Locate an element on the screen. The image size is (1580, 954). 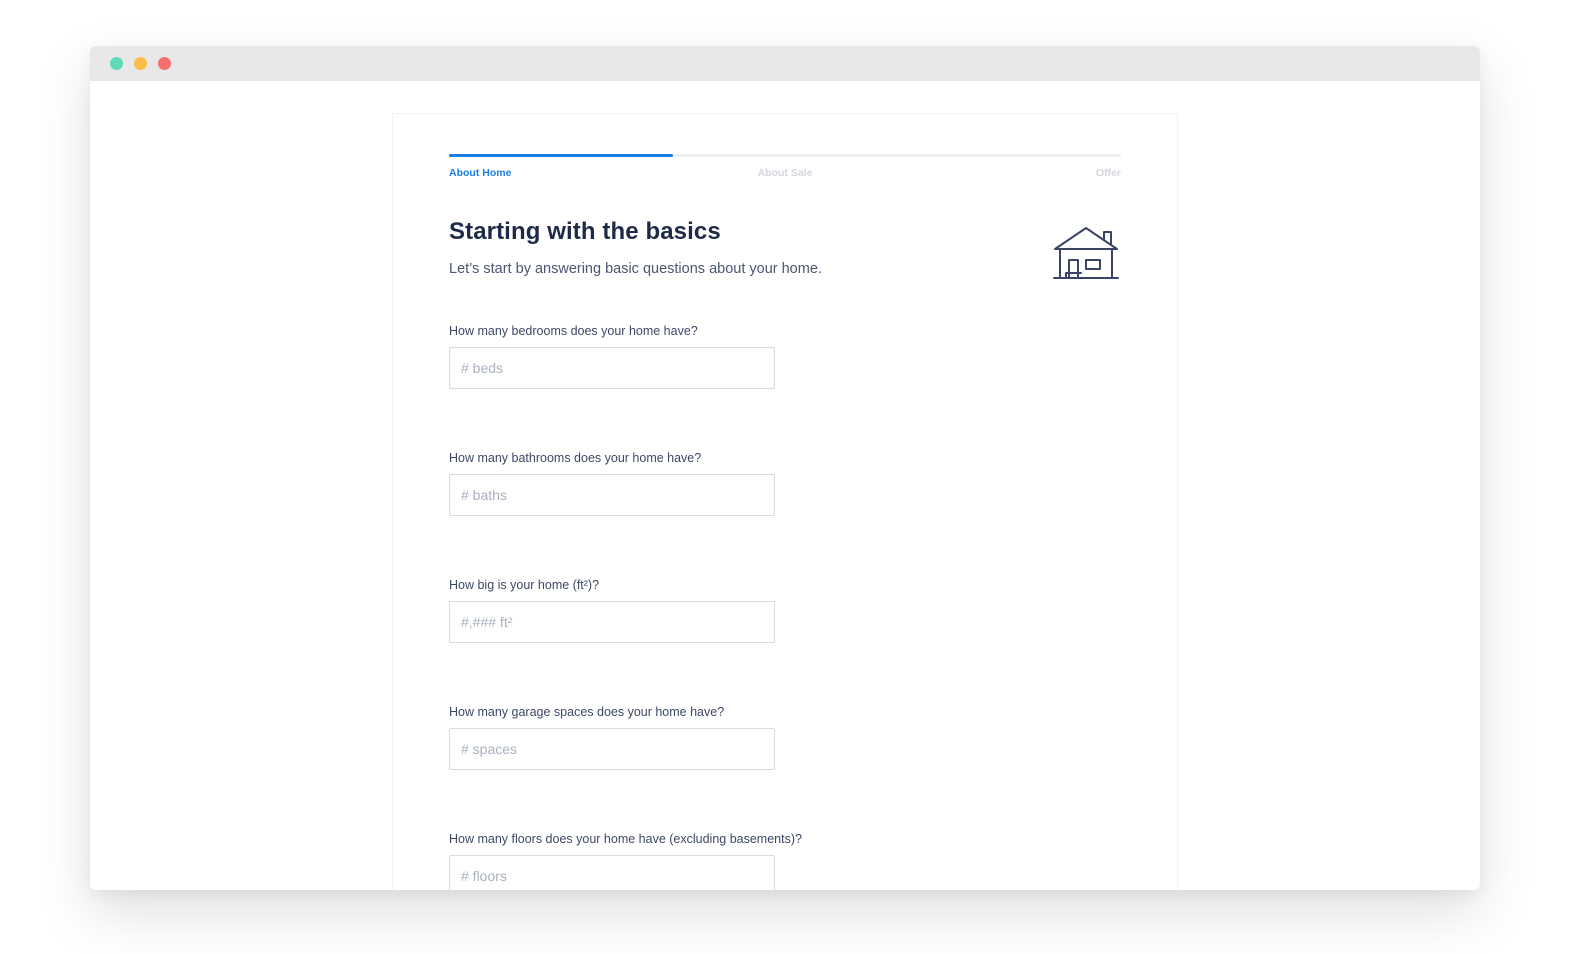
bedrooms-label: How many bedrooms does your home have? is located at coordinates (573, 331).